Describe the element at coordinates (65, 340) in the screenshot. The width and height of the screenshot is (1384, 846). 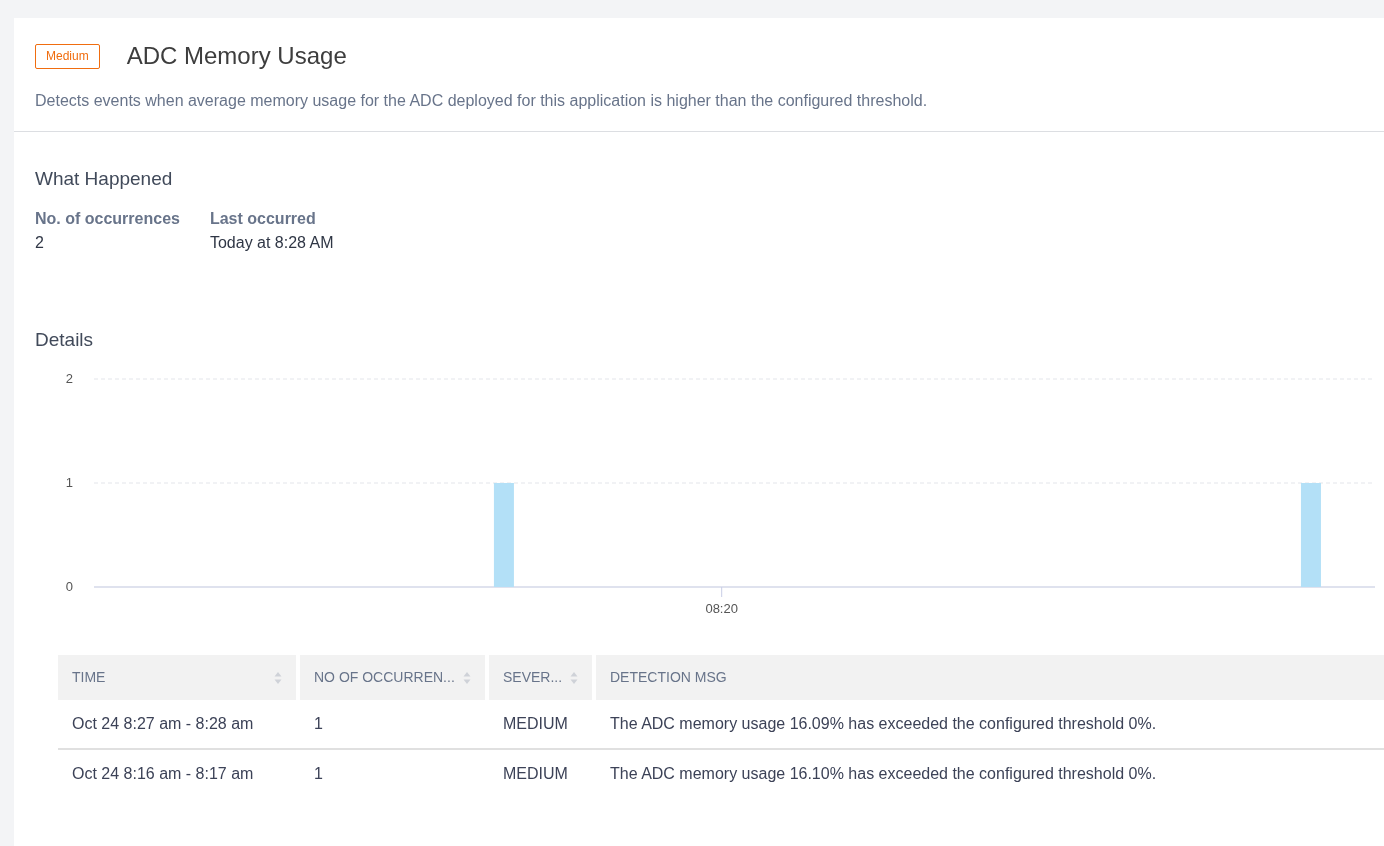
I see `section-heading: Details` at that location.